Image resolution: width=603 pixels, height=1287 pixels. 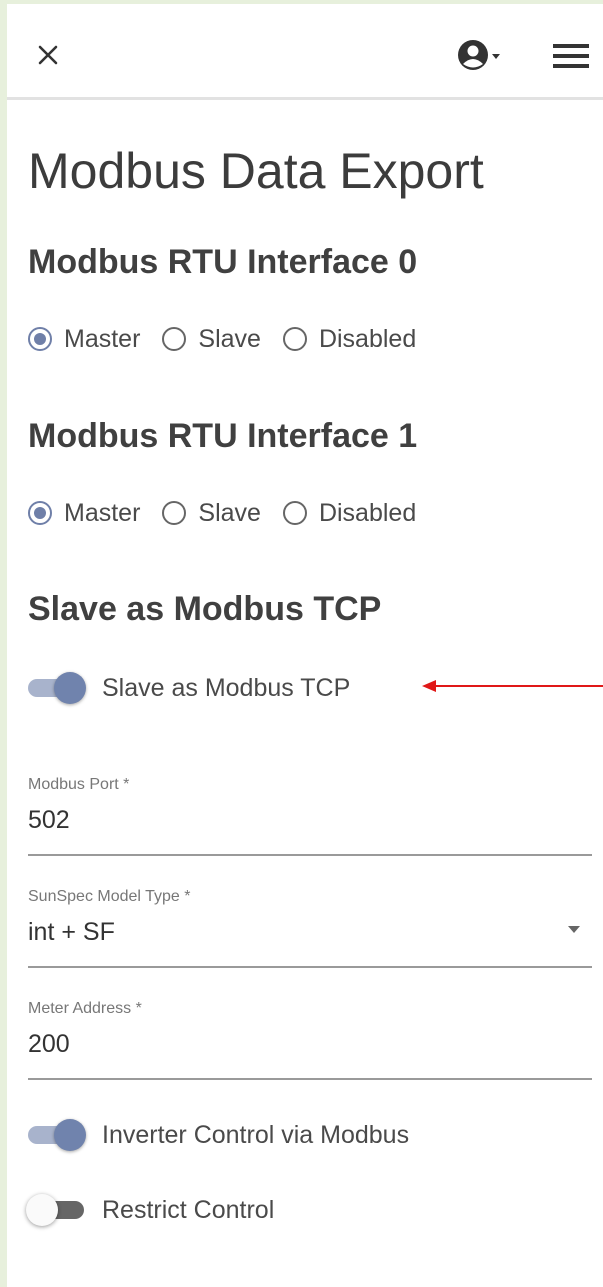 What do you see at coordinates (256, 1134) in the screenshot?
I see `inverter-control-label: Inverter Control via Modbus` at bounding box center [256, 1134].